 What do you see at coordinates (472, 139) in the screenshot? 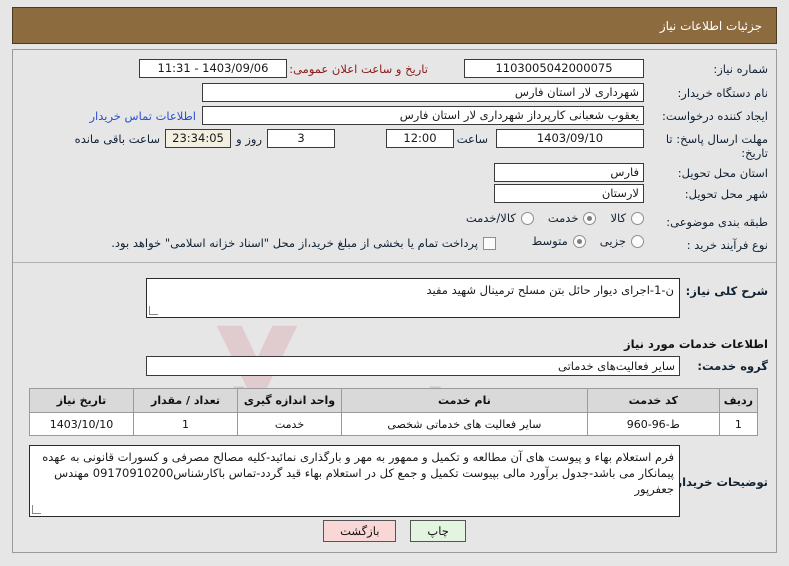
I see `label-deadline-hour: ساعت` at bounding box center [472, 139].